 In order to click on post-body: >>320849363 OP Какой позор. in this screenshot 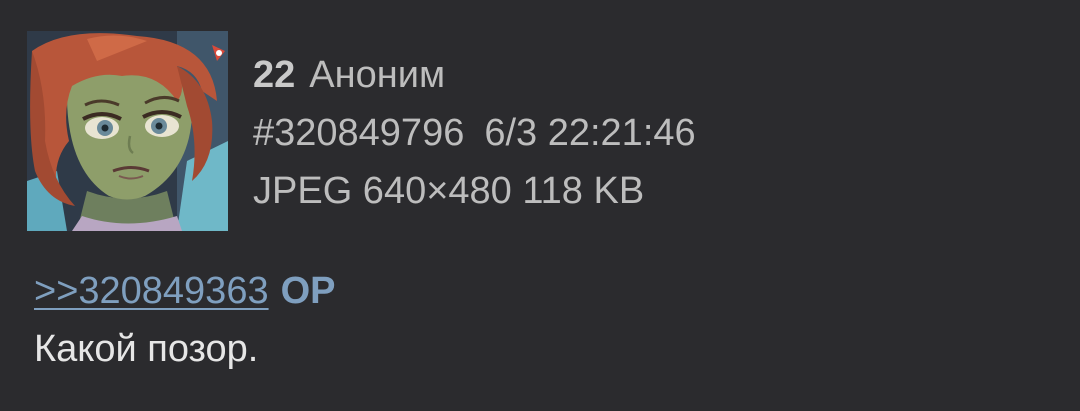, I will do `click(185, 320)`.